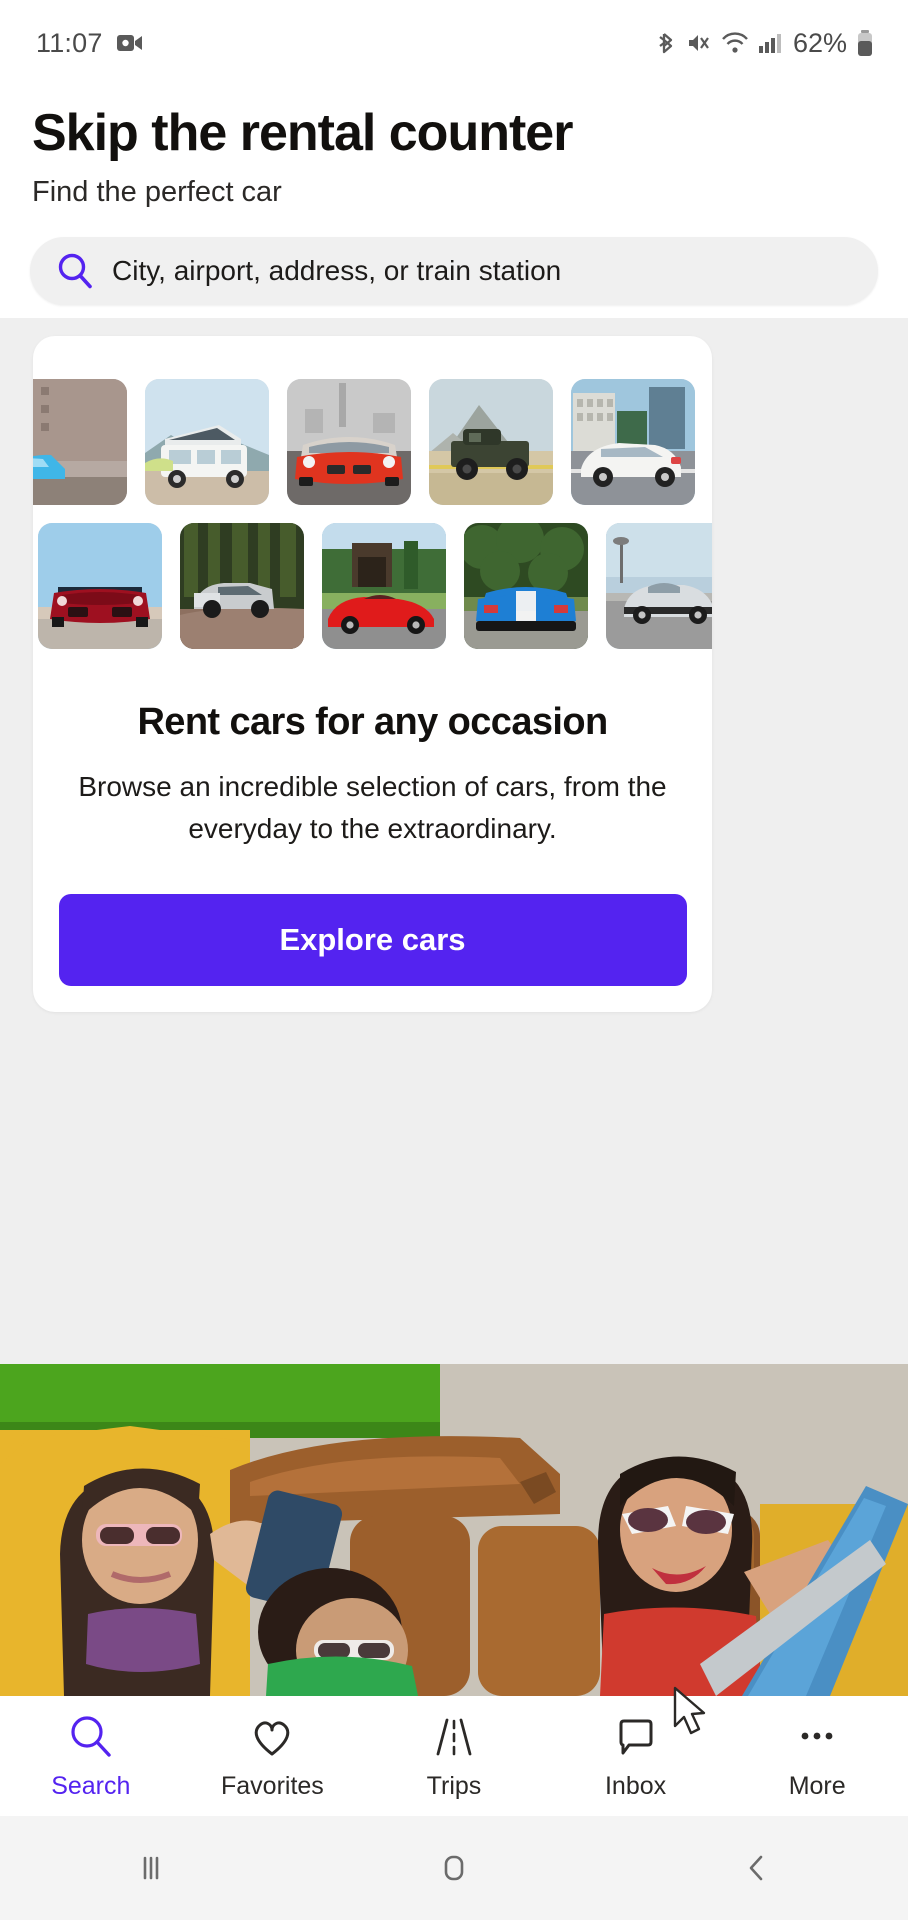 The width and height of the screenshot is (908, 1920). Describe the element at coordinates (667, 43) in the screenshot. I see `bluetooth-icon` at that location.